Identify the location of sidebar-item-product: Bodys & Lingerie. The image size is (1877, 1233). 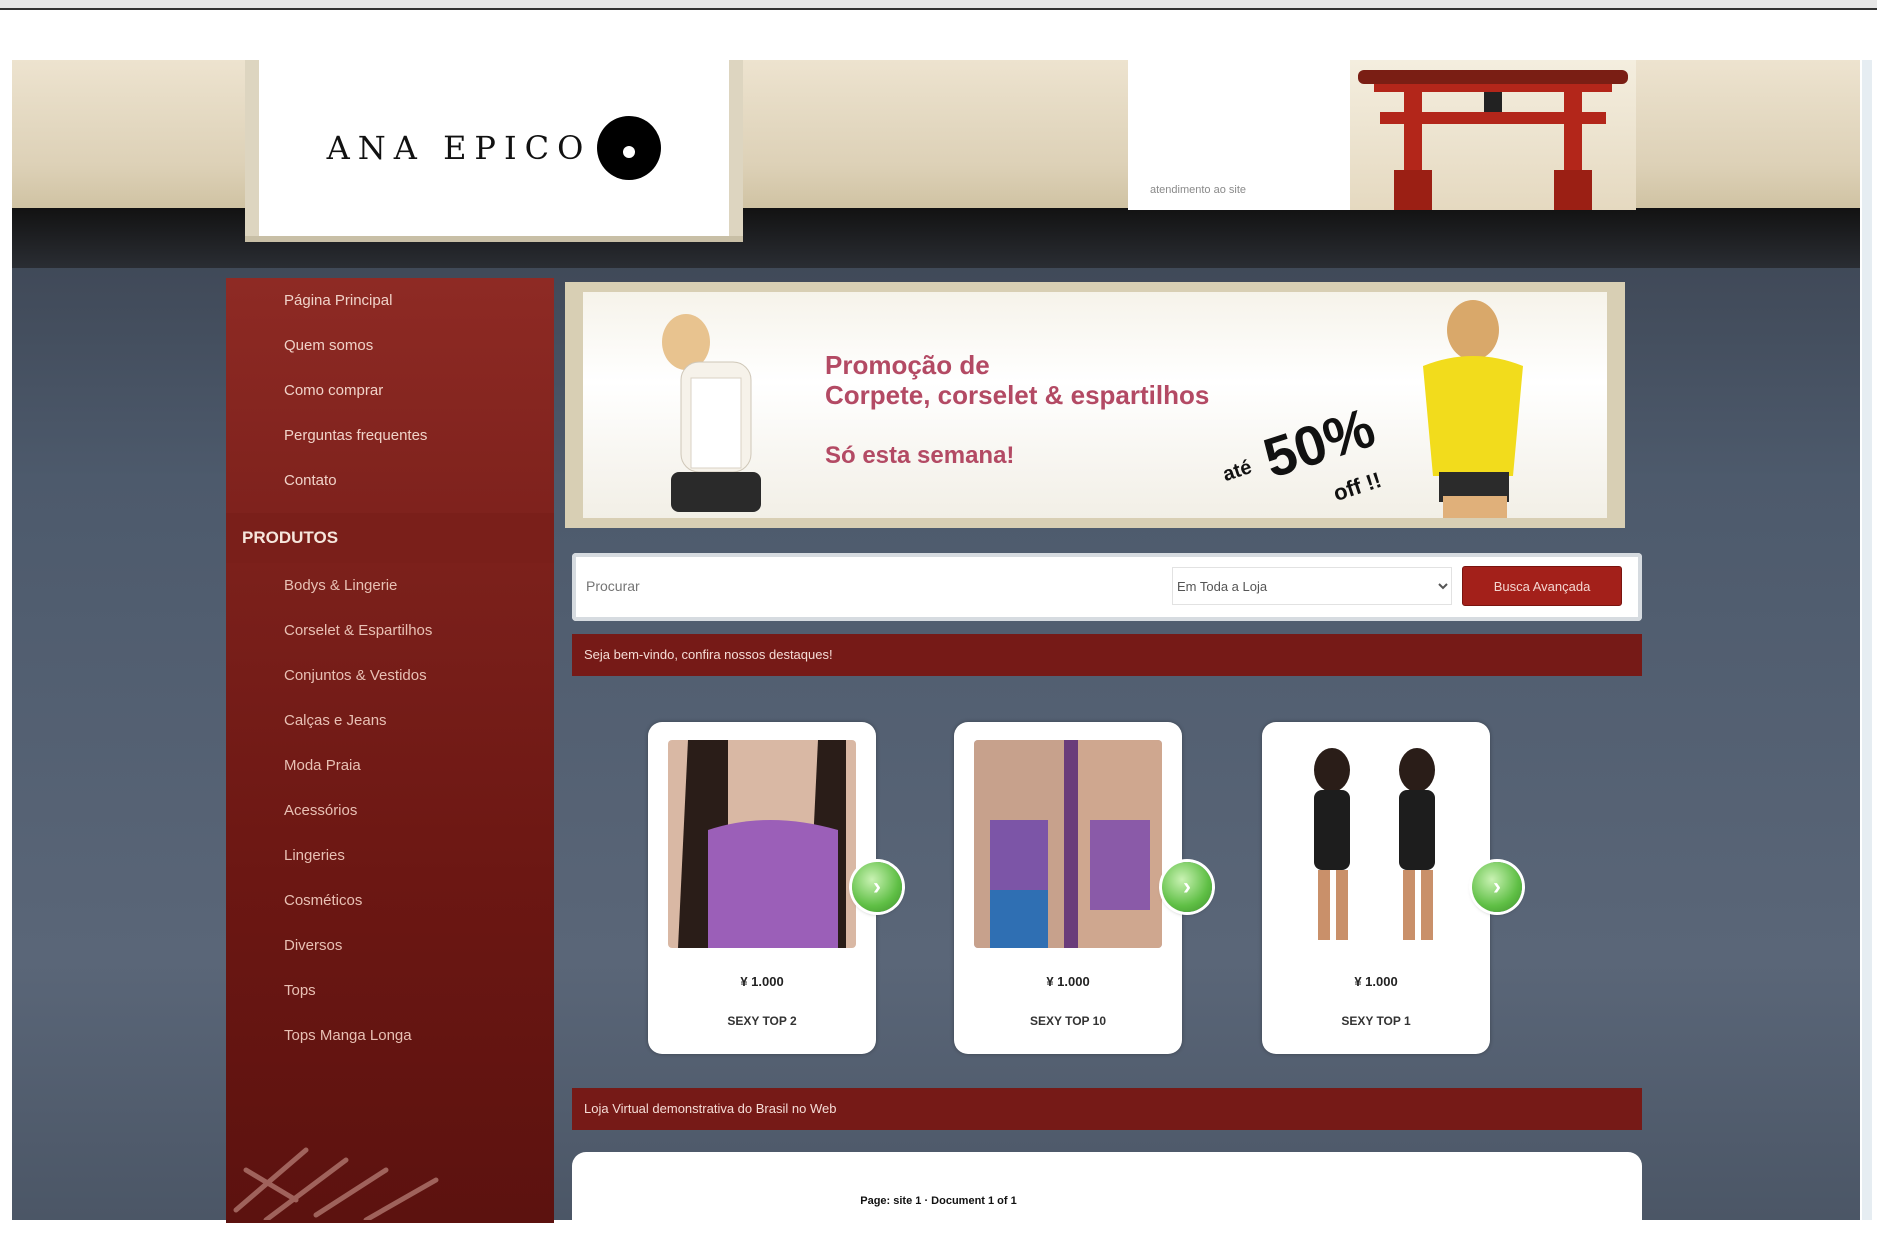
(390, 585).